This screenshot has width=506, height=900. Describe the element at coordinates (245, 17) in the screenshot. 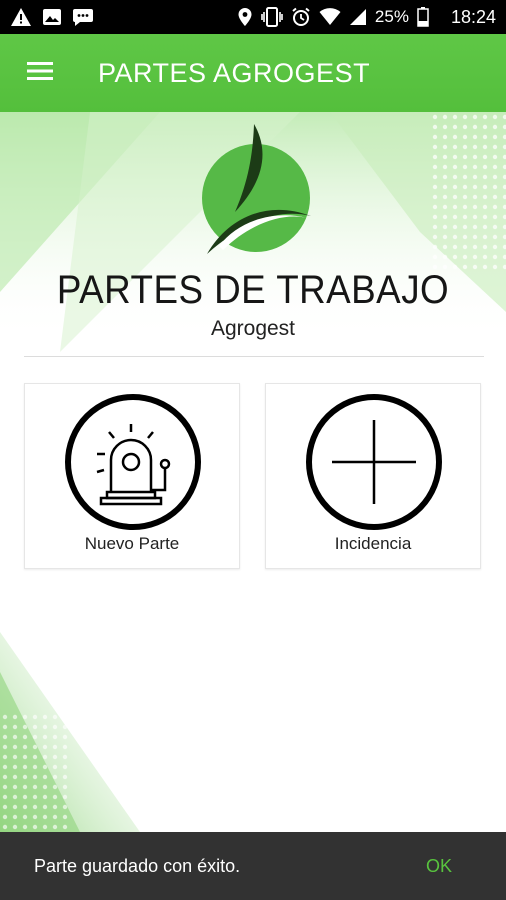

I see `location-icon` at that location.